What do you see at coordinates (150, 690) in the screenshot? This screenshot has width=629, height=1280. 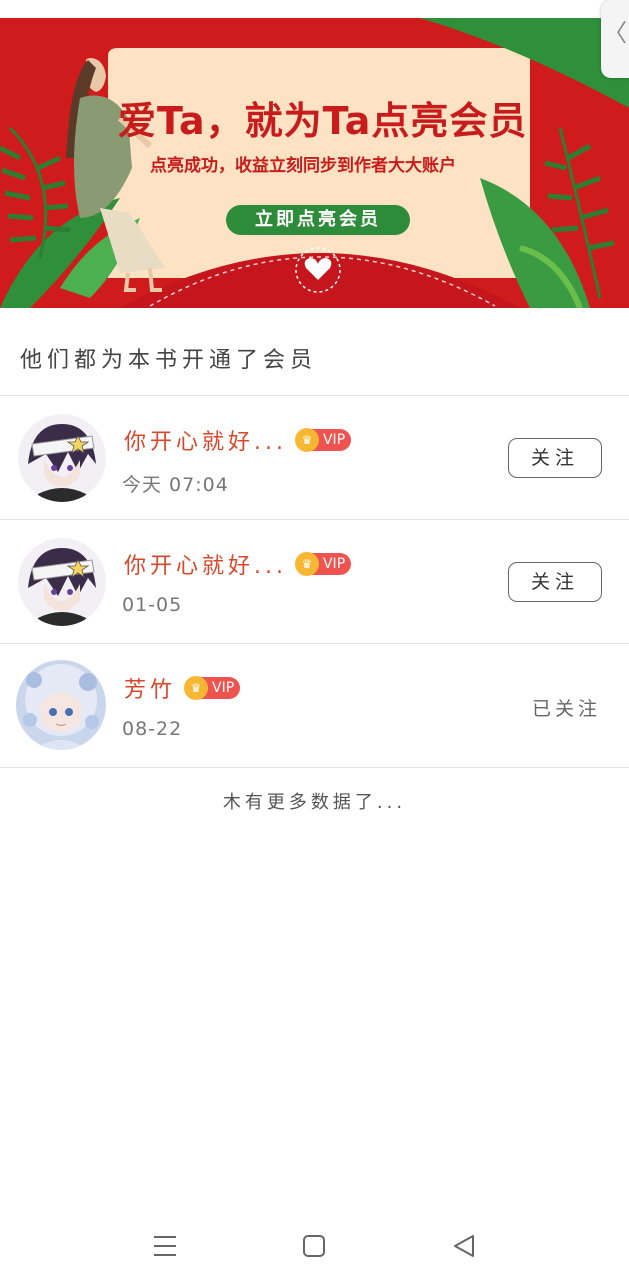 I see `member-name: 芳竹` at bounding box center [150, 690].